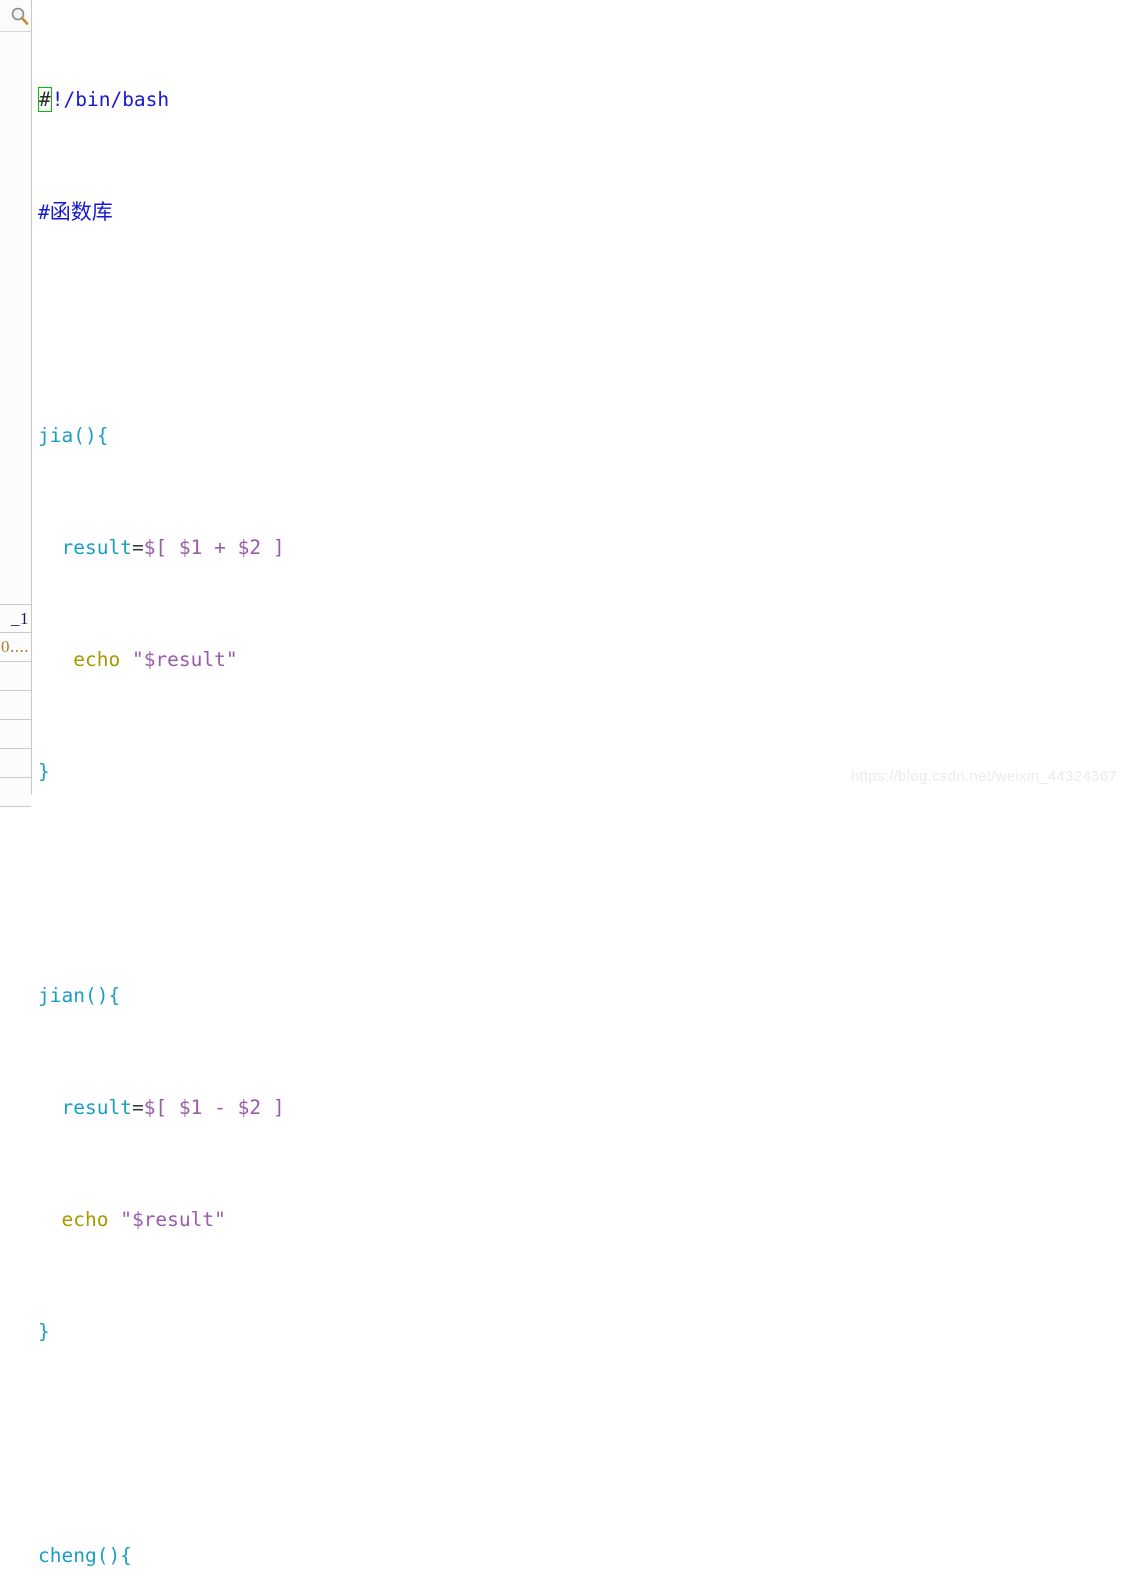  What do you see at coordinates (110, 99) in the screenshot?
I see `shebang-text: !/bin/bash` at bounding box center [110, 99].